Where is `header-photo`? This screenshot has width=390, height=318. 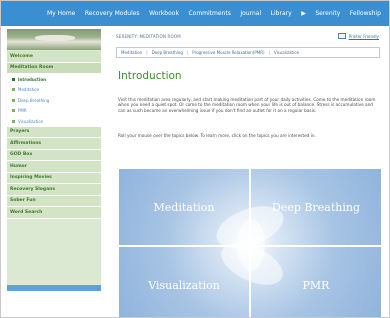 header-photo is located at coordinates (54, 39).